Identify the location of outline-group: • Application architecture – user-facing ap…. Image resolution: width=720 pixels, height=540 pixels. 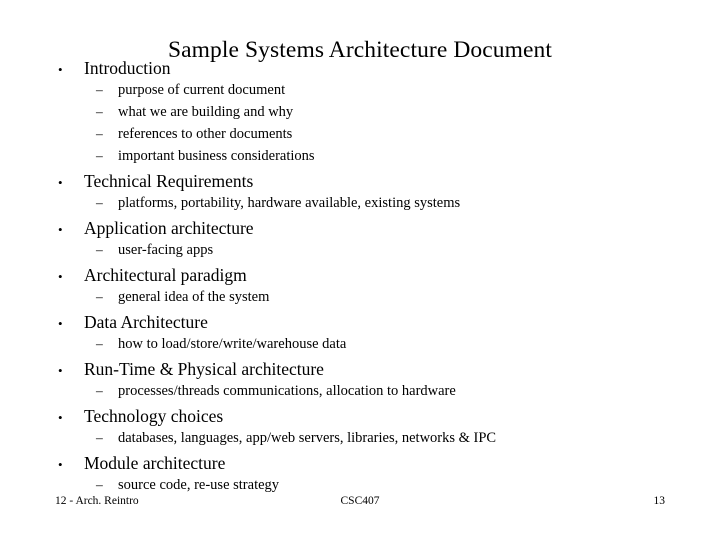
(360, 241).